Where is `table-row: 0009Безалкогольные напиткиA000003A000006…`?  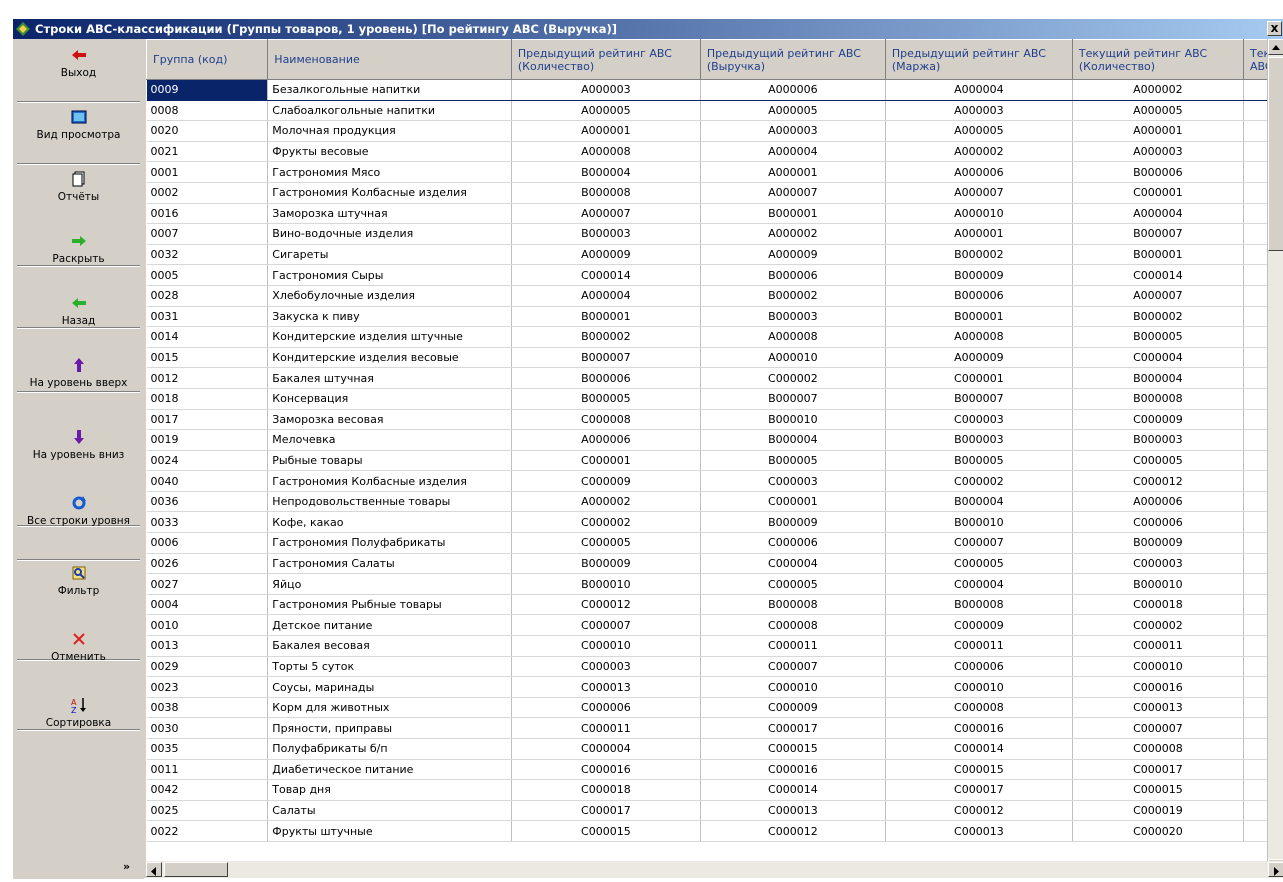 table-row: 0009Безалкогольные напиткиA000003A000006… is located at coordinates (715, 90).